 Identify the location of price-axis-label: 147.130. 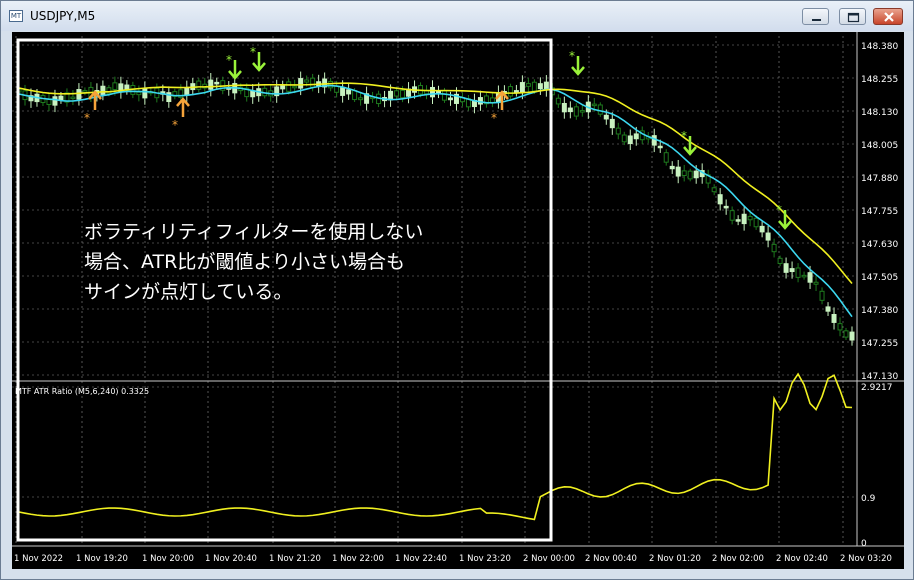
(879, 377).